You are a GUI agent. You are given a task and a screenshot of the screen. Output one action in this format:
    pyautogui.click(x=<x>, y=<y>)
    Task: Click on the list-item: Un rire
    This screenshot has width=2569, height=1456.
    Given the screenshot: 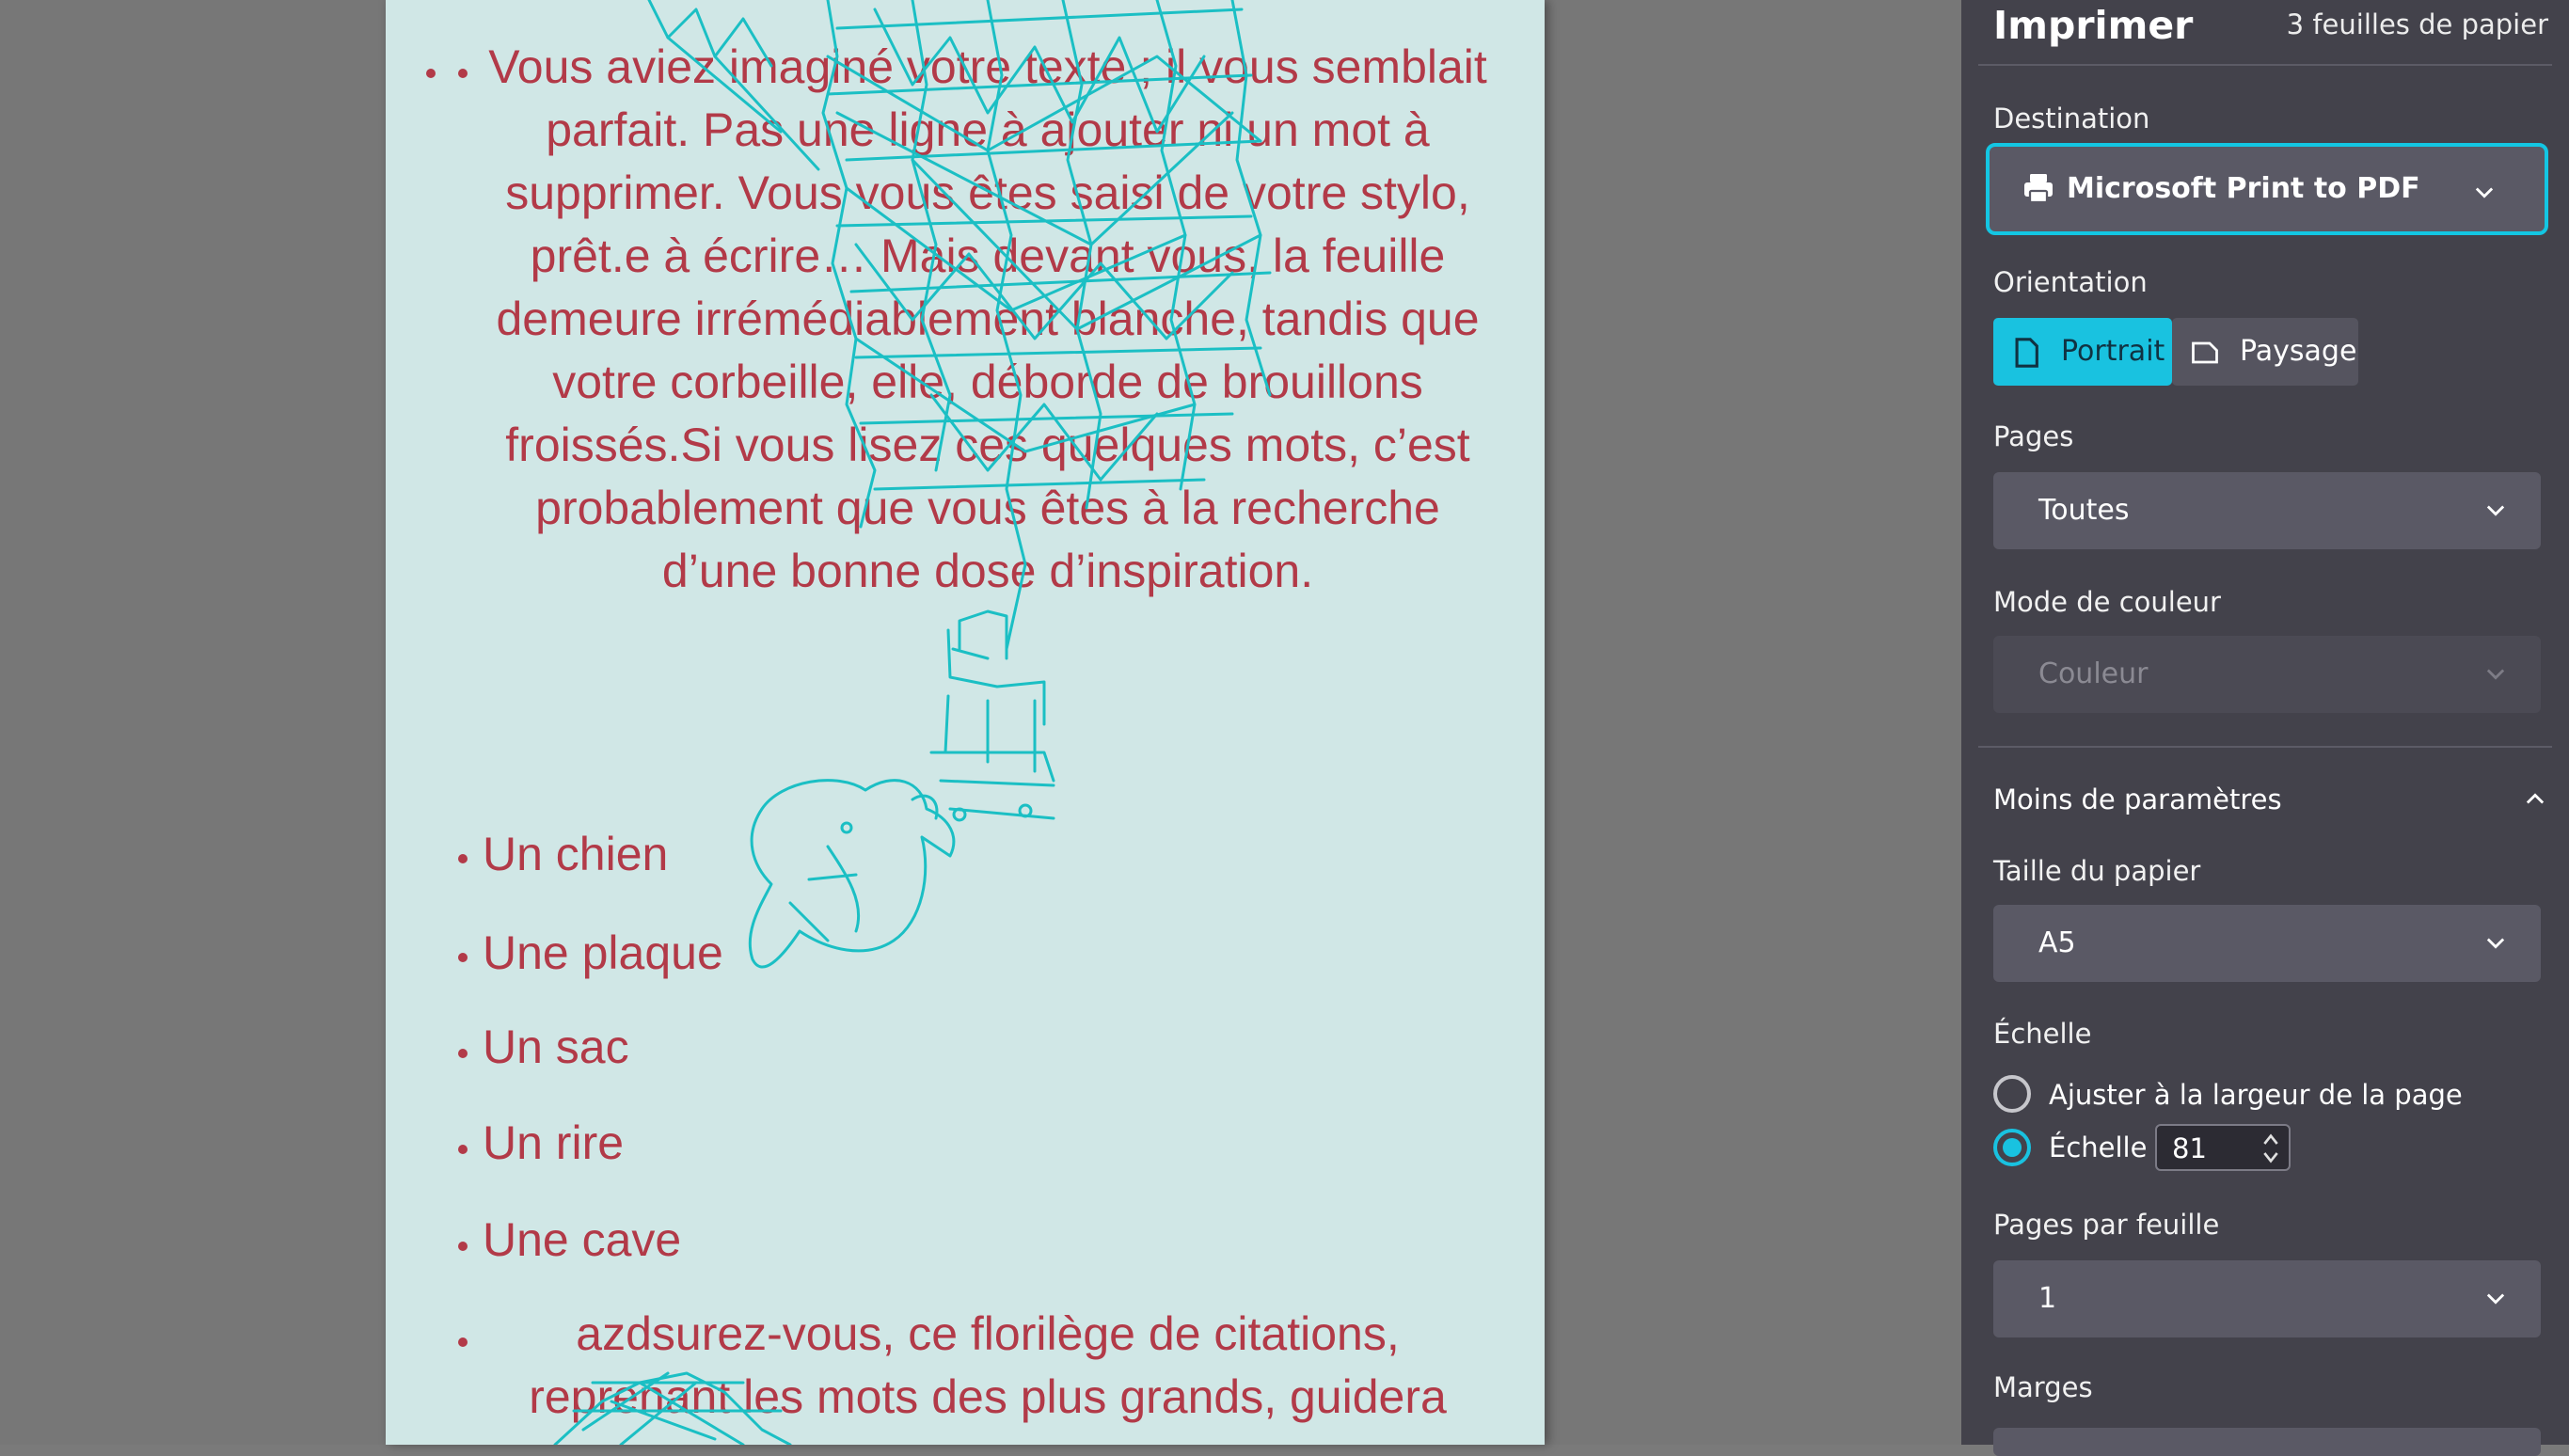 What is the action you would take?
    pyautogui.click(x=554, y=1142)
    